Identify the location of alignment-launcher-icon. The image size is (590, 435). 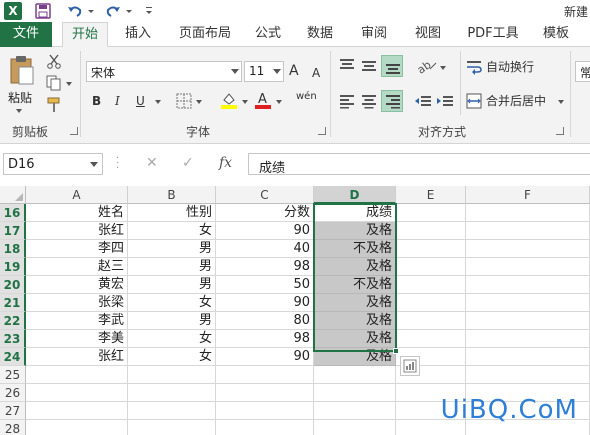
(560, 131).